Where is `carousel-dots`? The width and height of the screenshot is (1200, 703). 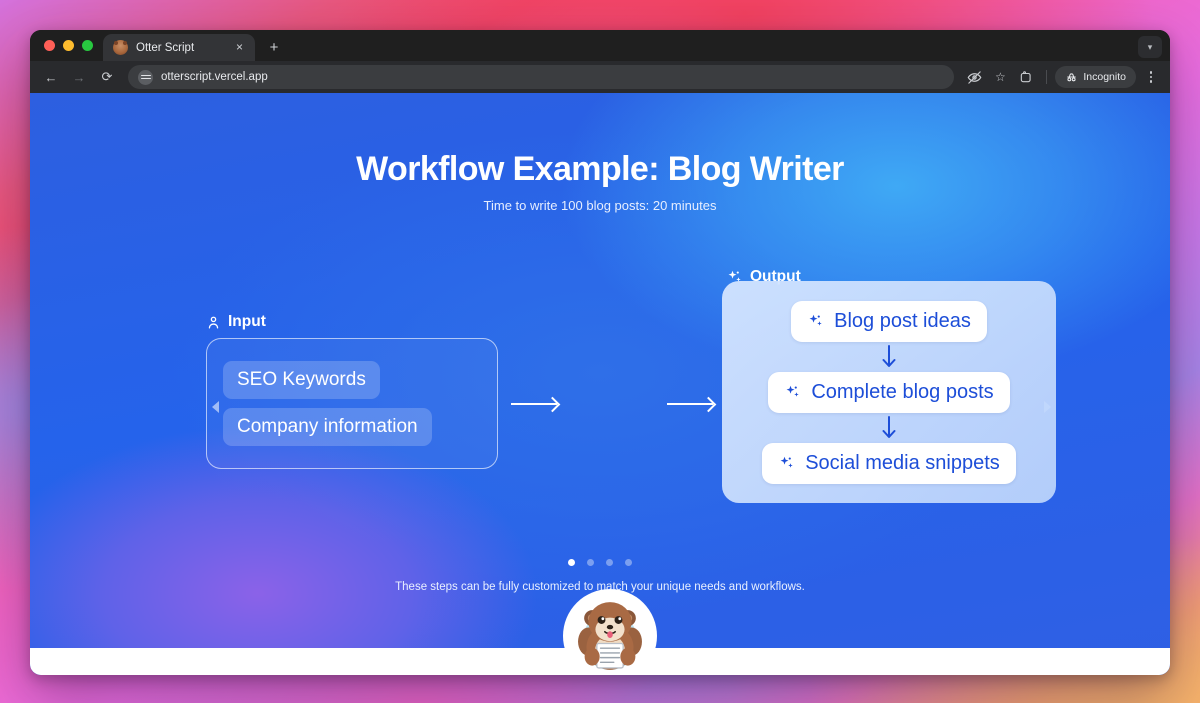 carousel-dots is located at coordinates (600, 562).